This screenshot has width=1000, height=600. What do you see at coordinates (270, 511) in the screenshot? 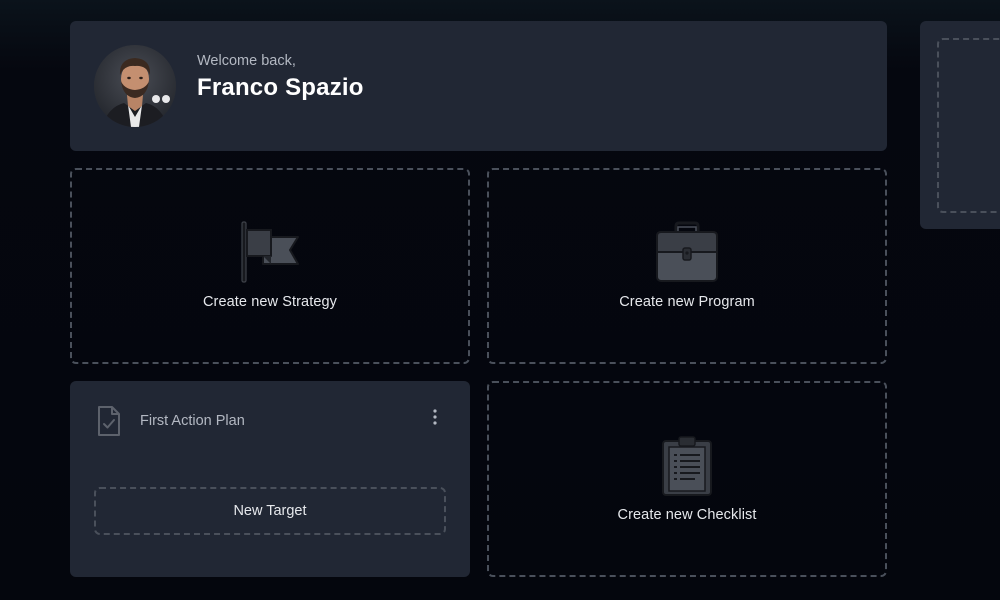
I see `new-target-button: New Target` at bounding box center [270, 511].